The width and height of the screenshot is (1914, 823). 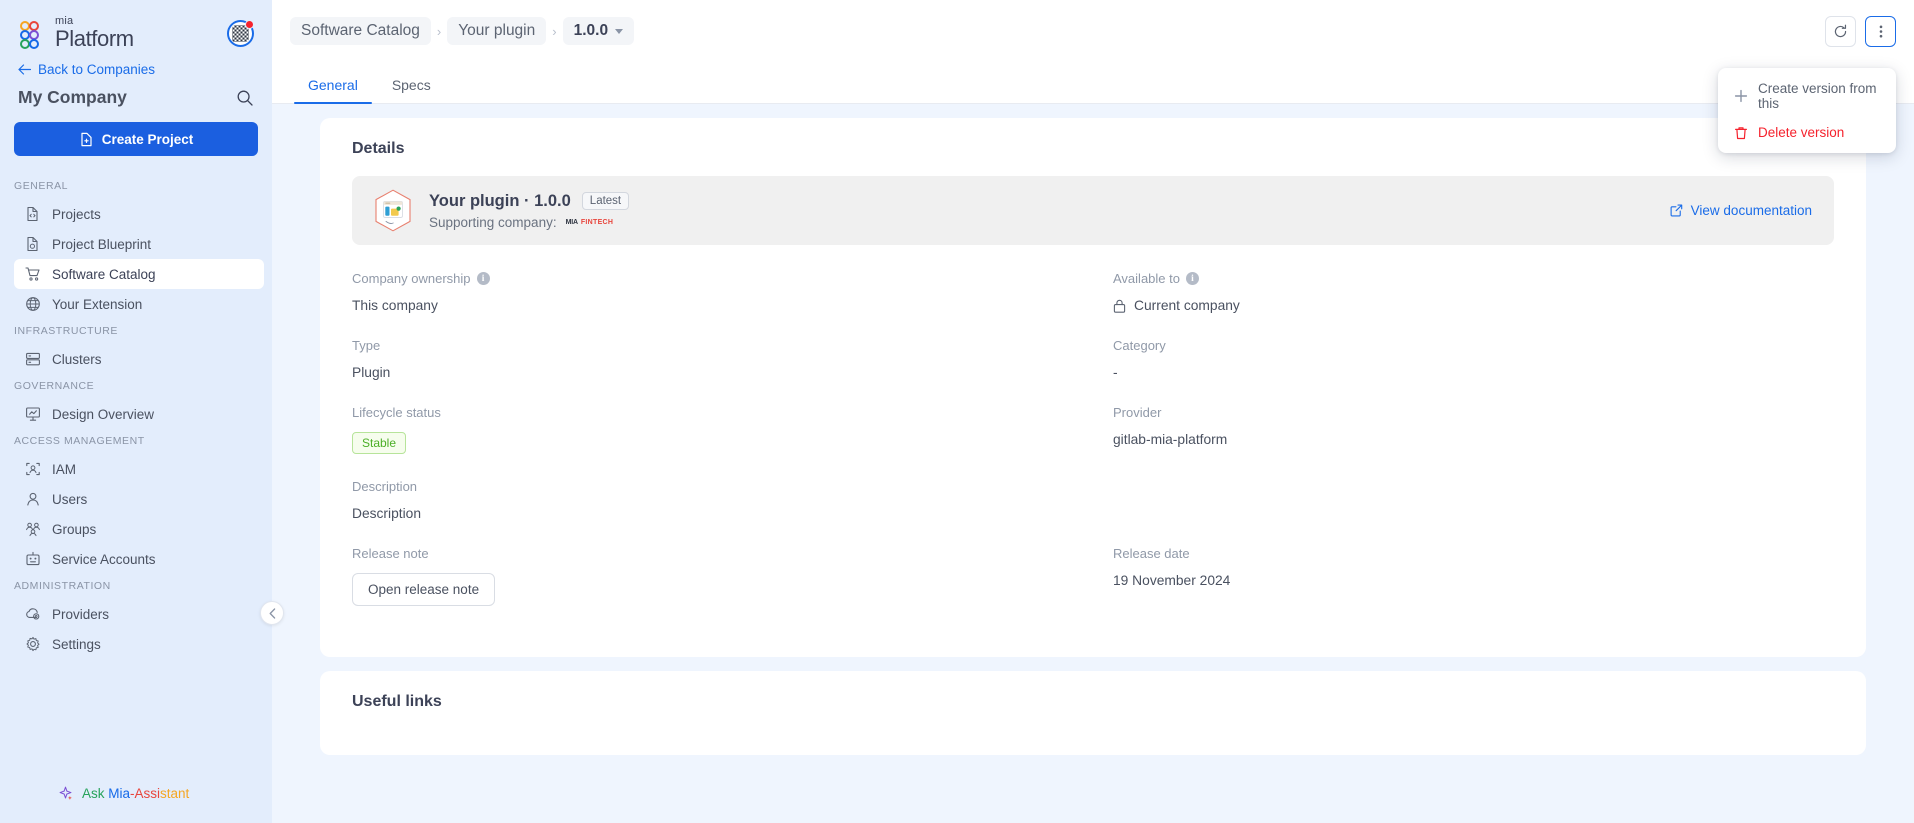 I want to click on field-value: 19 November 2024, so click(x=1473, y=580).